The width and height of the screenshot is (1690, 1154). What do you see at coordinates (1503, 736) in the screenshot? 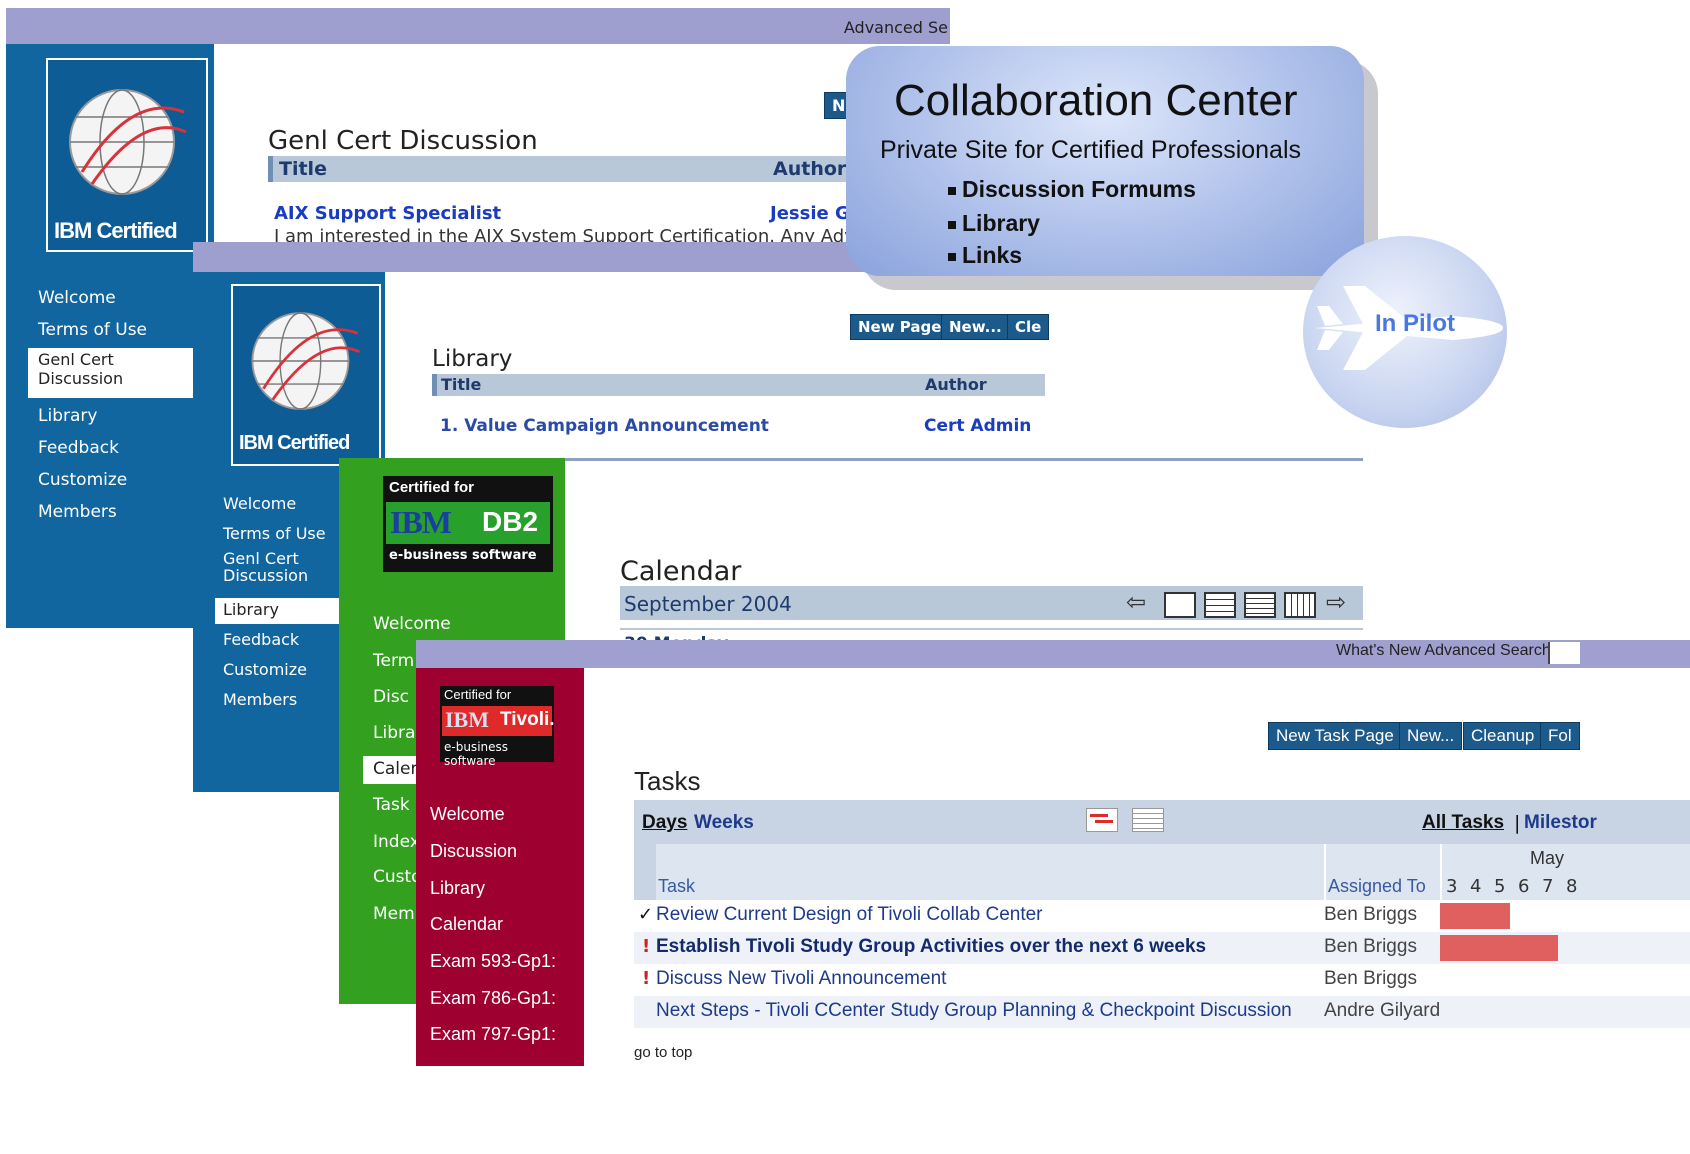
I see `cleanup-button: Cleanup` at bounding box center [1503, 736].